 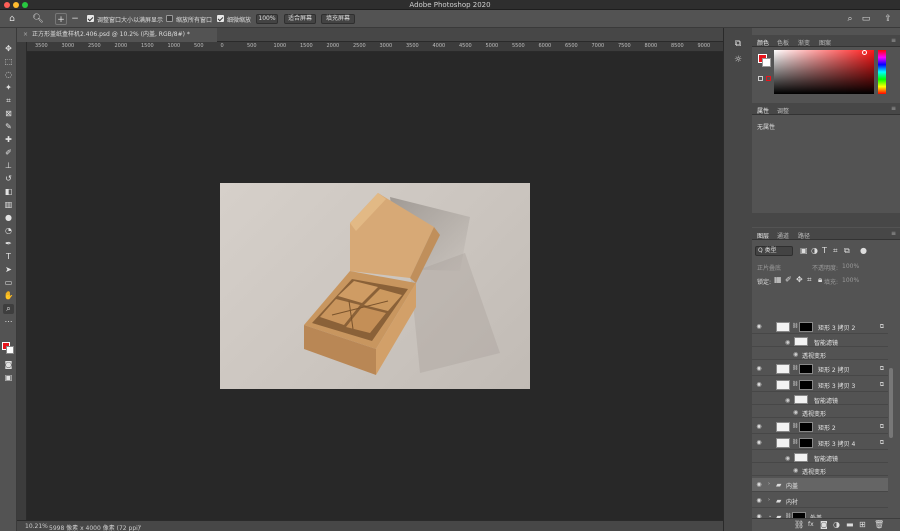 What do you see at coordinates (820, 280) in the screenshot?
I see `lock-all-icon: 🔒︎` at bounding box center [820, 280].